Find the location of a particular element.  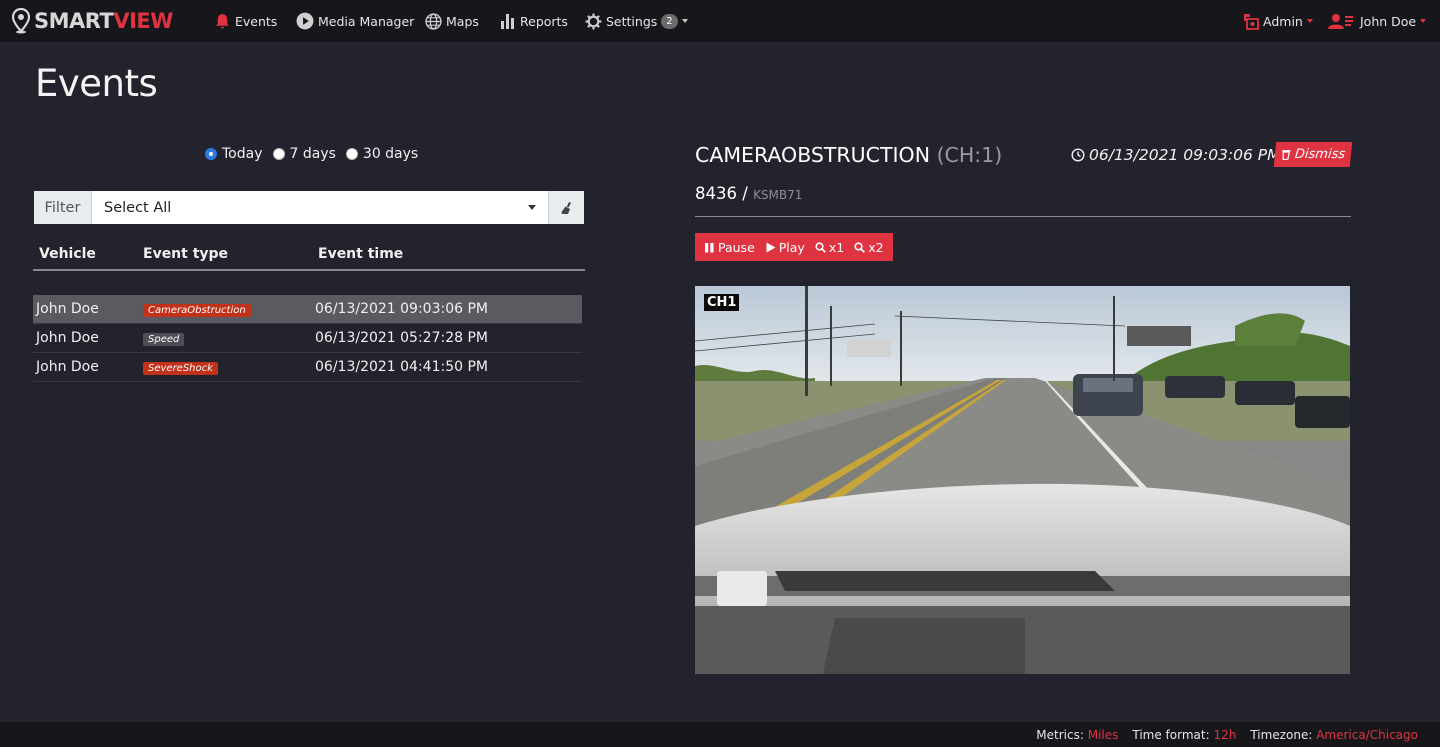

play-button: Play is located at coordinates (785, 247).